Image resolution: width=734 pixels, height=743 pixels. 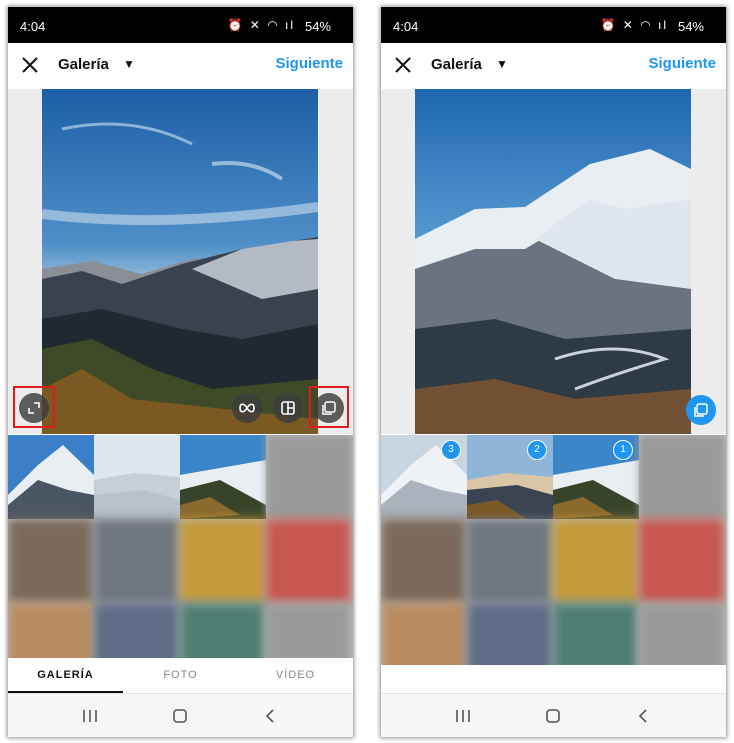 What do you see at coordinates (295, 675) in the screenshot?
I see `tab-video: VÍDEO` at bounding box center [295, 675].